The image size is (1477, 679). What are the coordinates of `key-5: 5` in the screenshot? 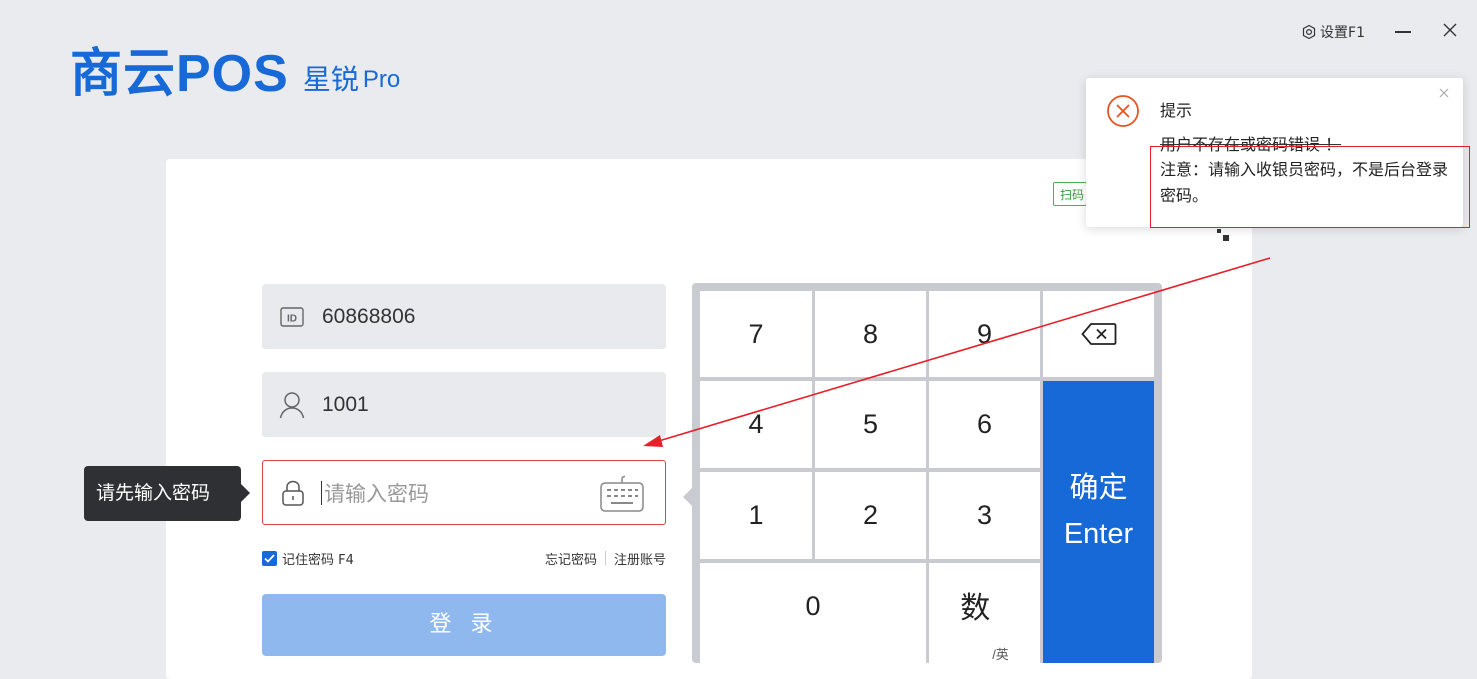 It's located at (870, 424).